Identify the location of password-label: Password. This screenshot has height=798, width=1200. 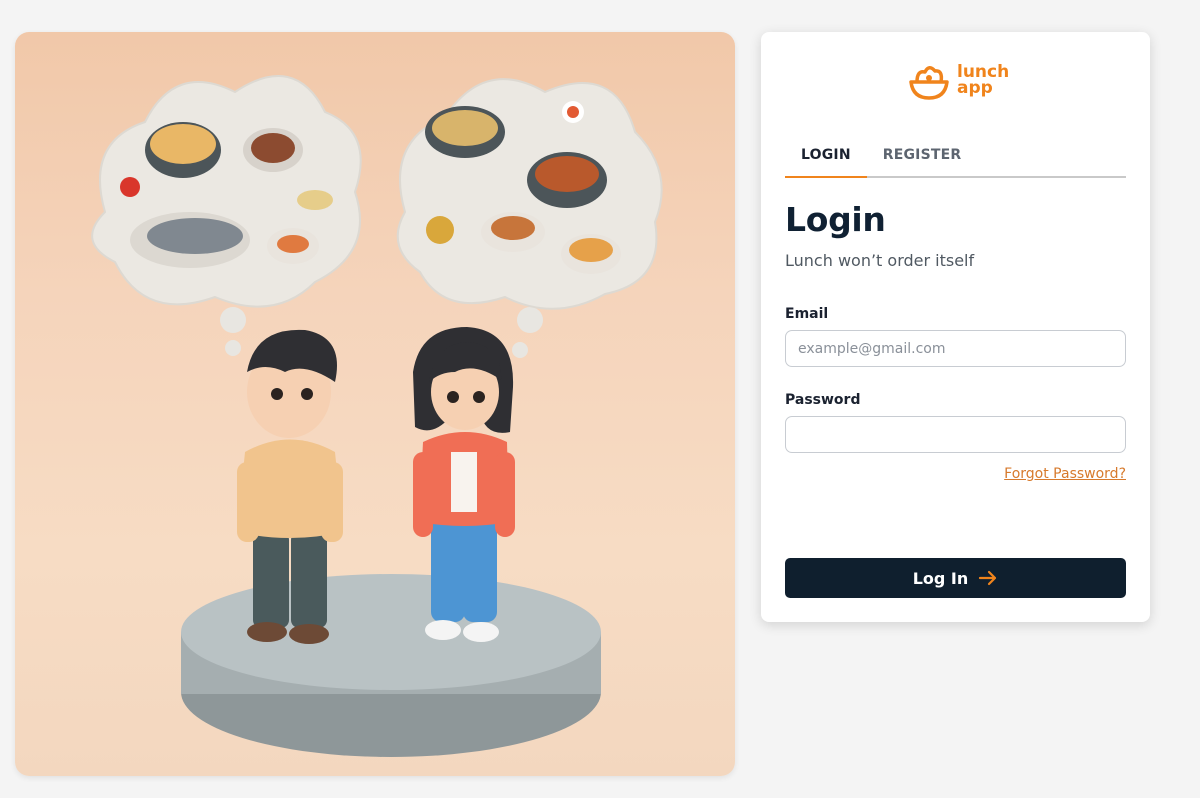
(823, 400).